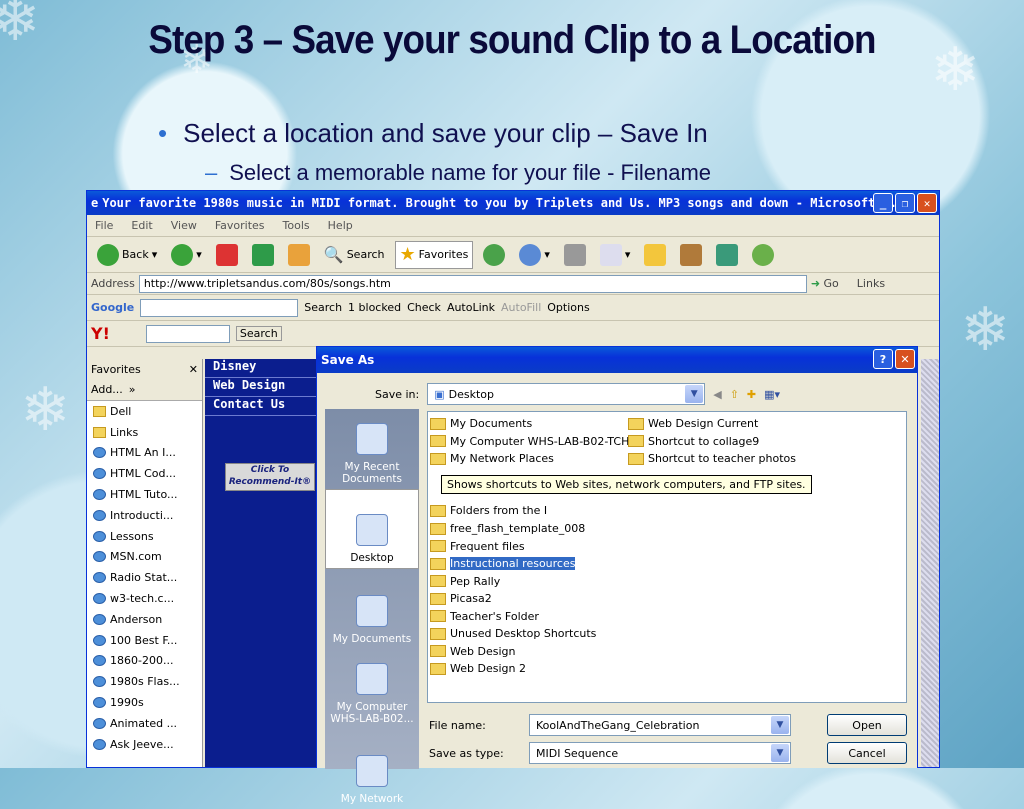 Image resolution: width=1024 pixels, height=809 pixels. What do you see at coordinates (471, 307) in the screenshot?
I see `autolink-button: AutoLink` at bounding box center [471, 307].